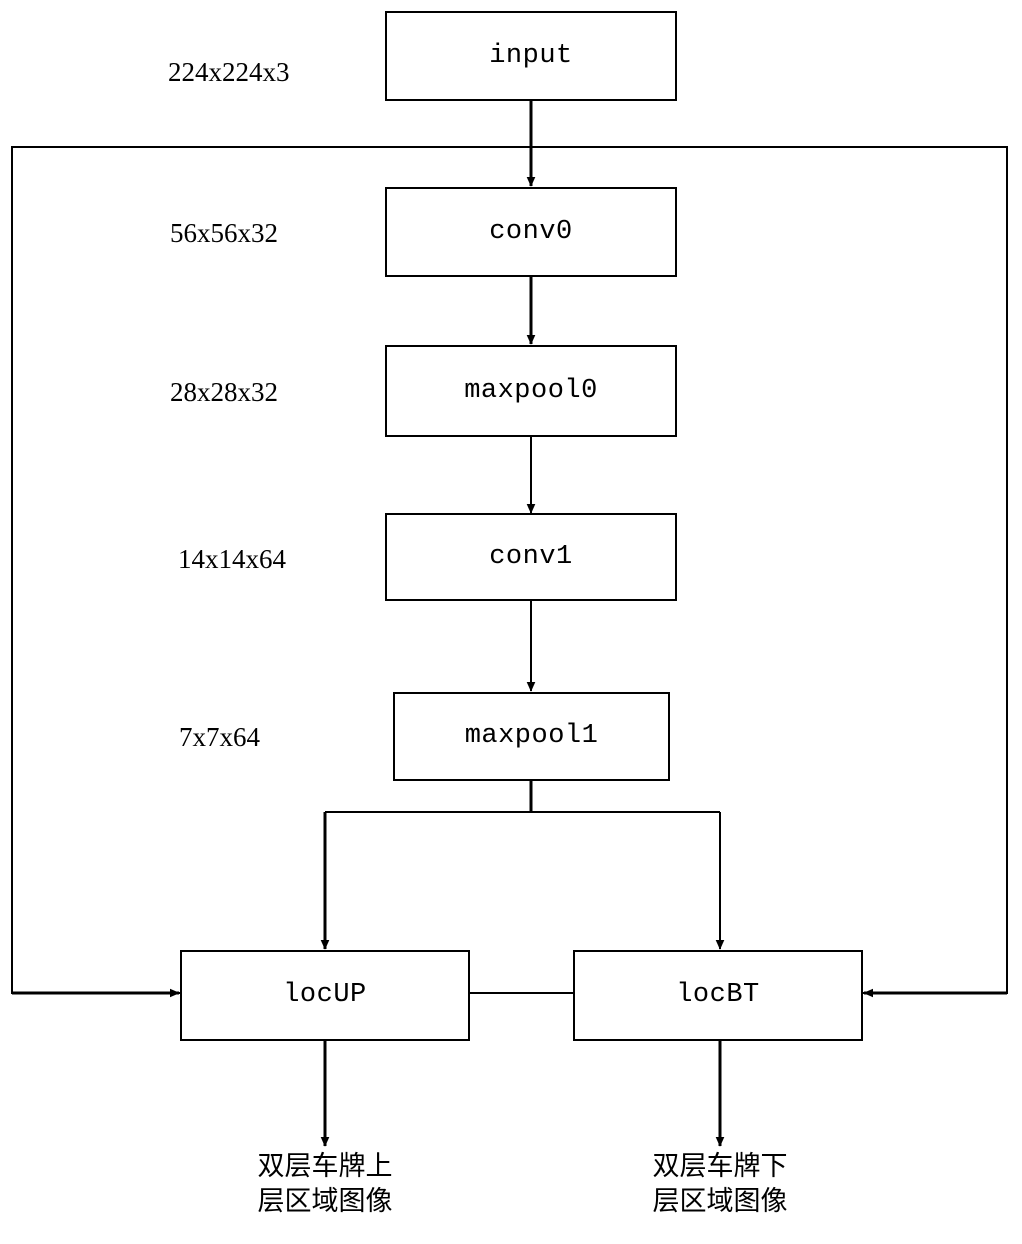 This screenshot has width=1022, height=1244. I want to click on node-conv0: conv0, so click(531, 232).